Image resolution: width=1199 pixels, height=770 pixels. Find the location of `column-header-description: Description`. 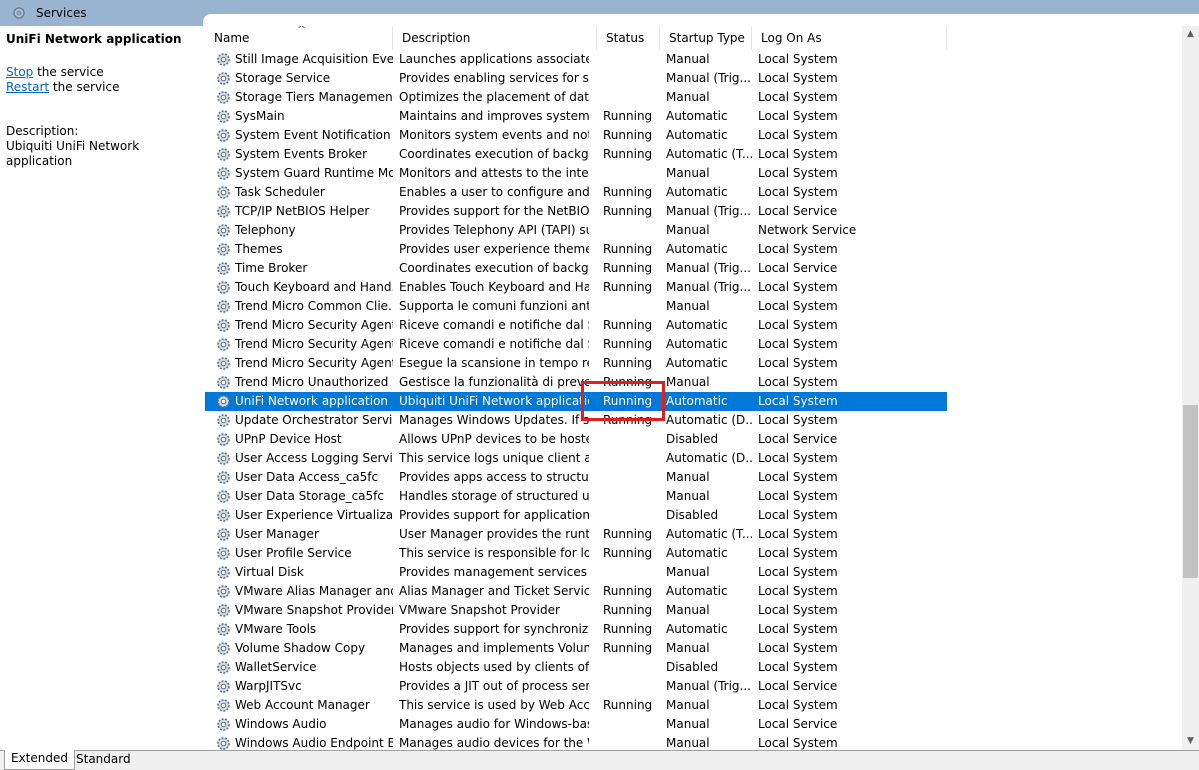

column-header-description: Description is located at coordinates (495, 38).